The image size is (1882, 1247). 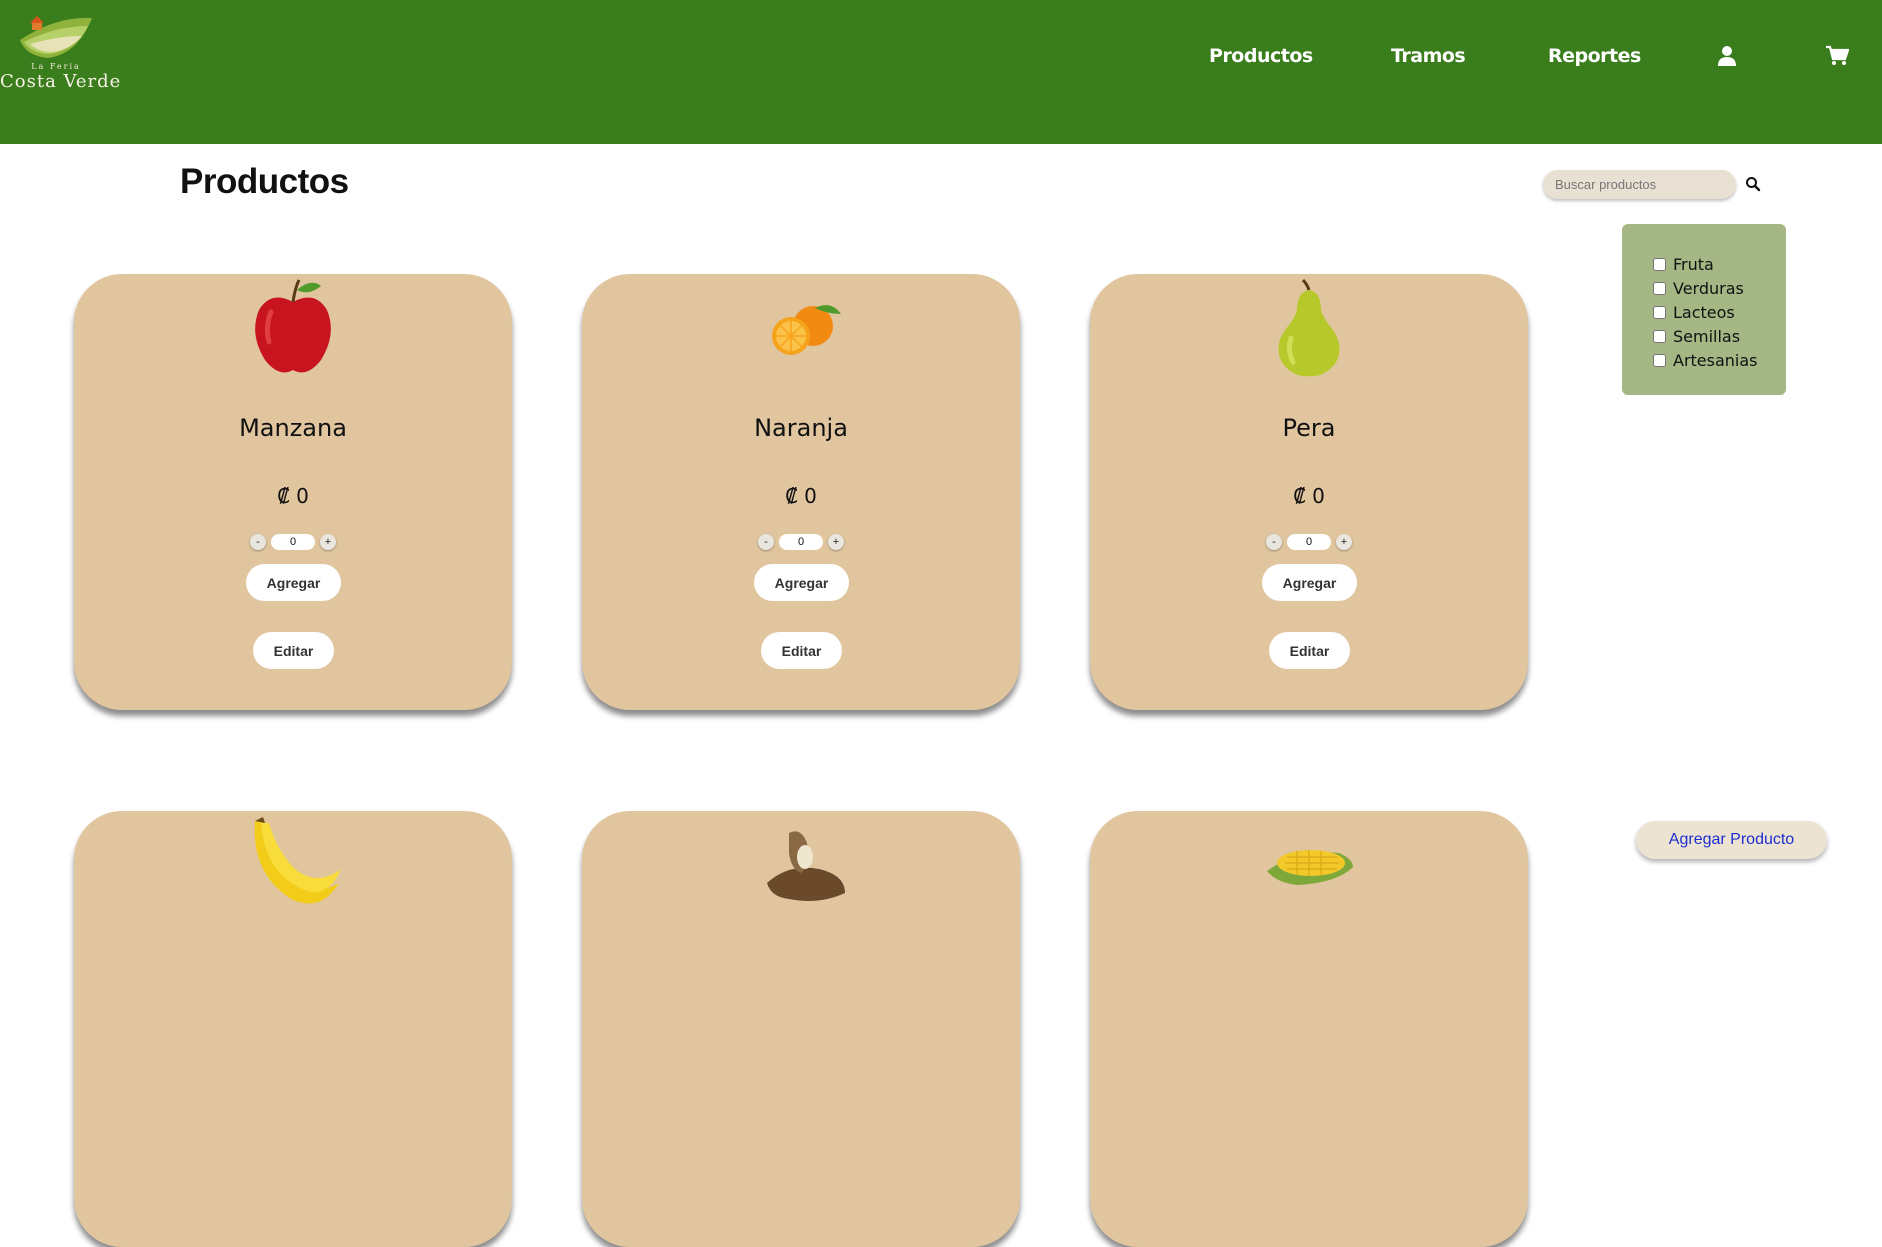 I want to click on logo: La Feria Costa Verde, so click(x=61, y=54).